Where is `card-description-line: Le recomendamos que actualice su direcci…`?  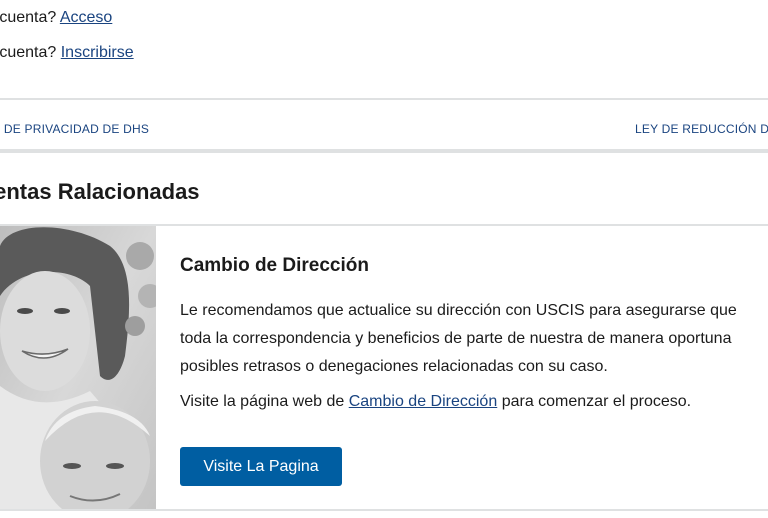 card-description-line: Le recomendamos que actualice su direcci… is located at coordinates (458, 310).